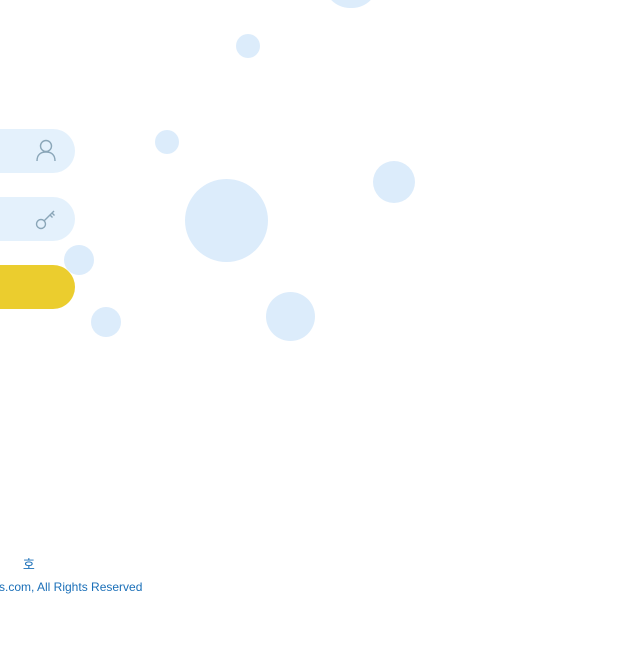 This screenshot has height=649, width=635. I want to click on key-icon, so click(46, 219).